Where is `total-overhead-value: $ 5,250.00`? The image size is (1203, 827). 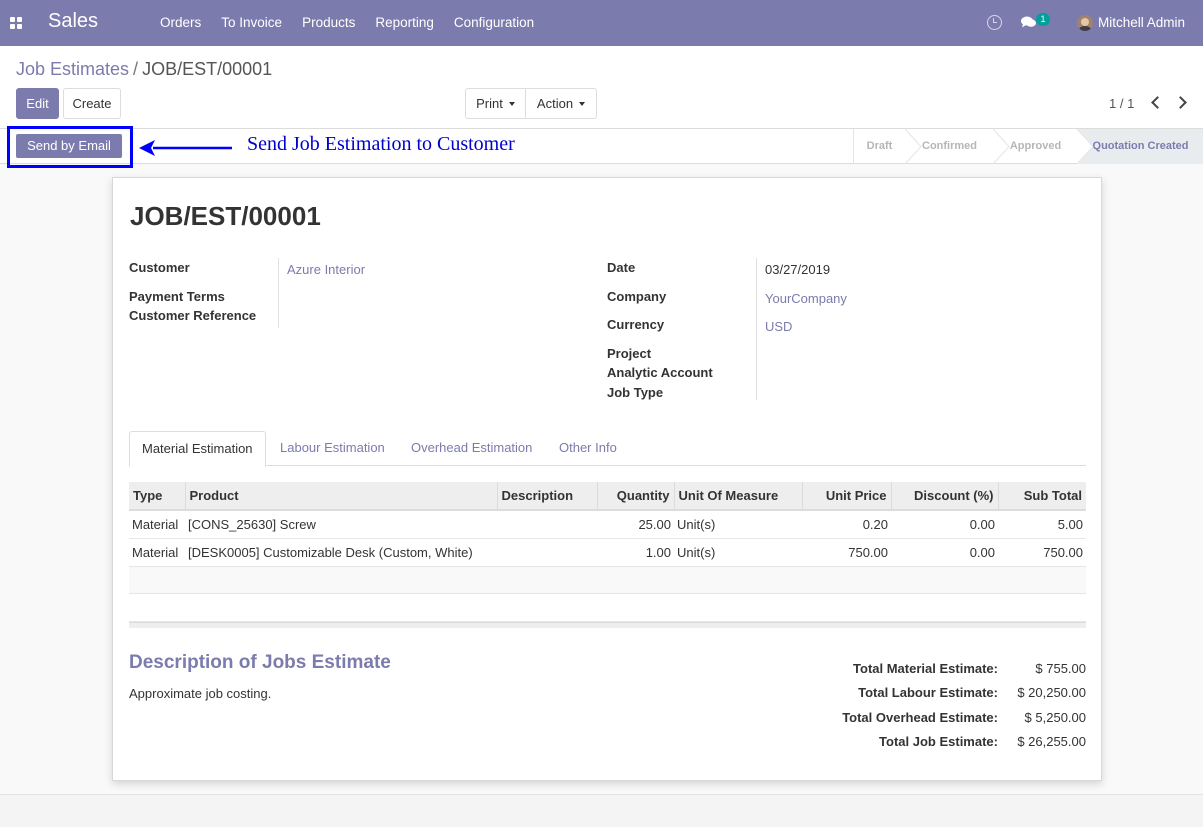 total-overhead-value: $ 5,250.00 is located at coordinates (1055, 717).